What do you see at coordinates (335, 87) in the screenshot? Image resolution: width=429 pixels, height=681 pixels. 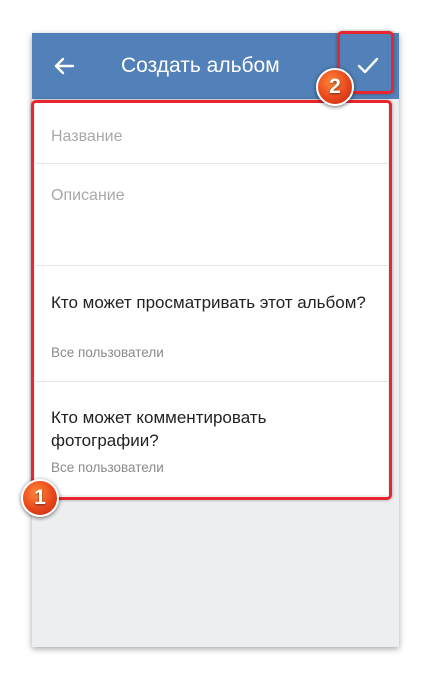 I see `step-marker-2: 2` at bounding box center [335, 87].